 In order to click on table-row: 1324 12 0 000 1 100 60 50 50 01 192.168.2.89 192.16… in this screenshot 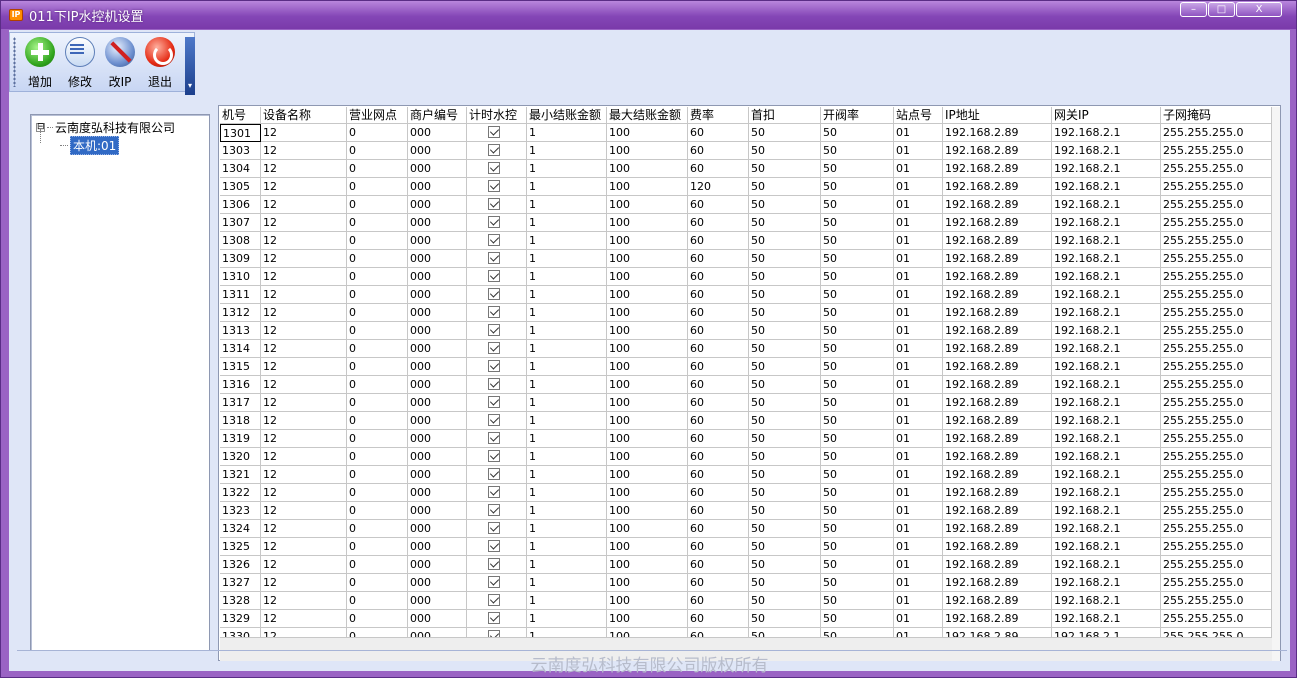, I will do `click(746, 529)`.